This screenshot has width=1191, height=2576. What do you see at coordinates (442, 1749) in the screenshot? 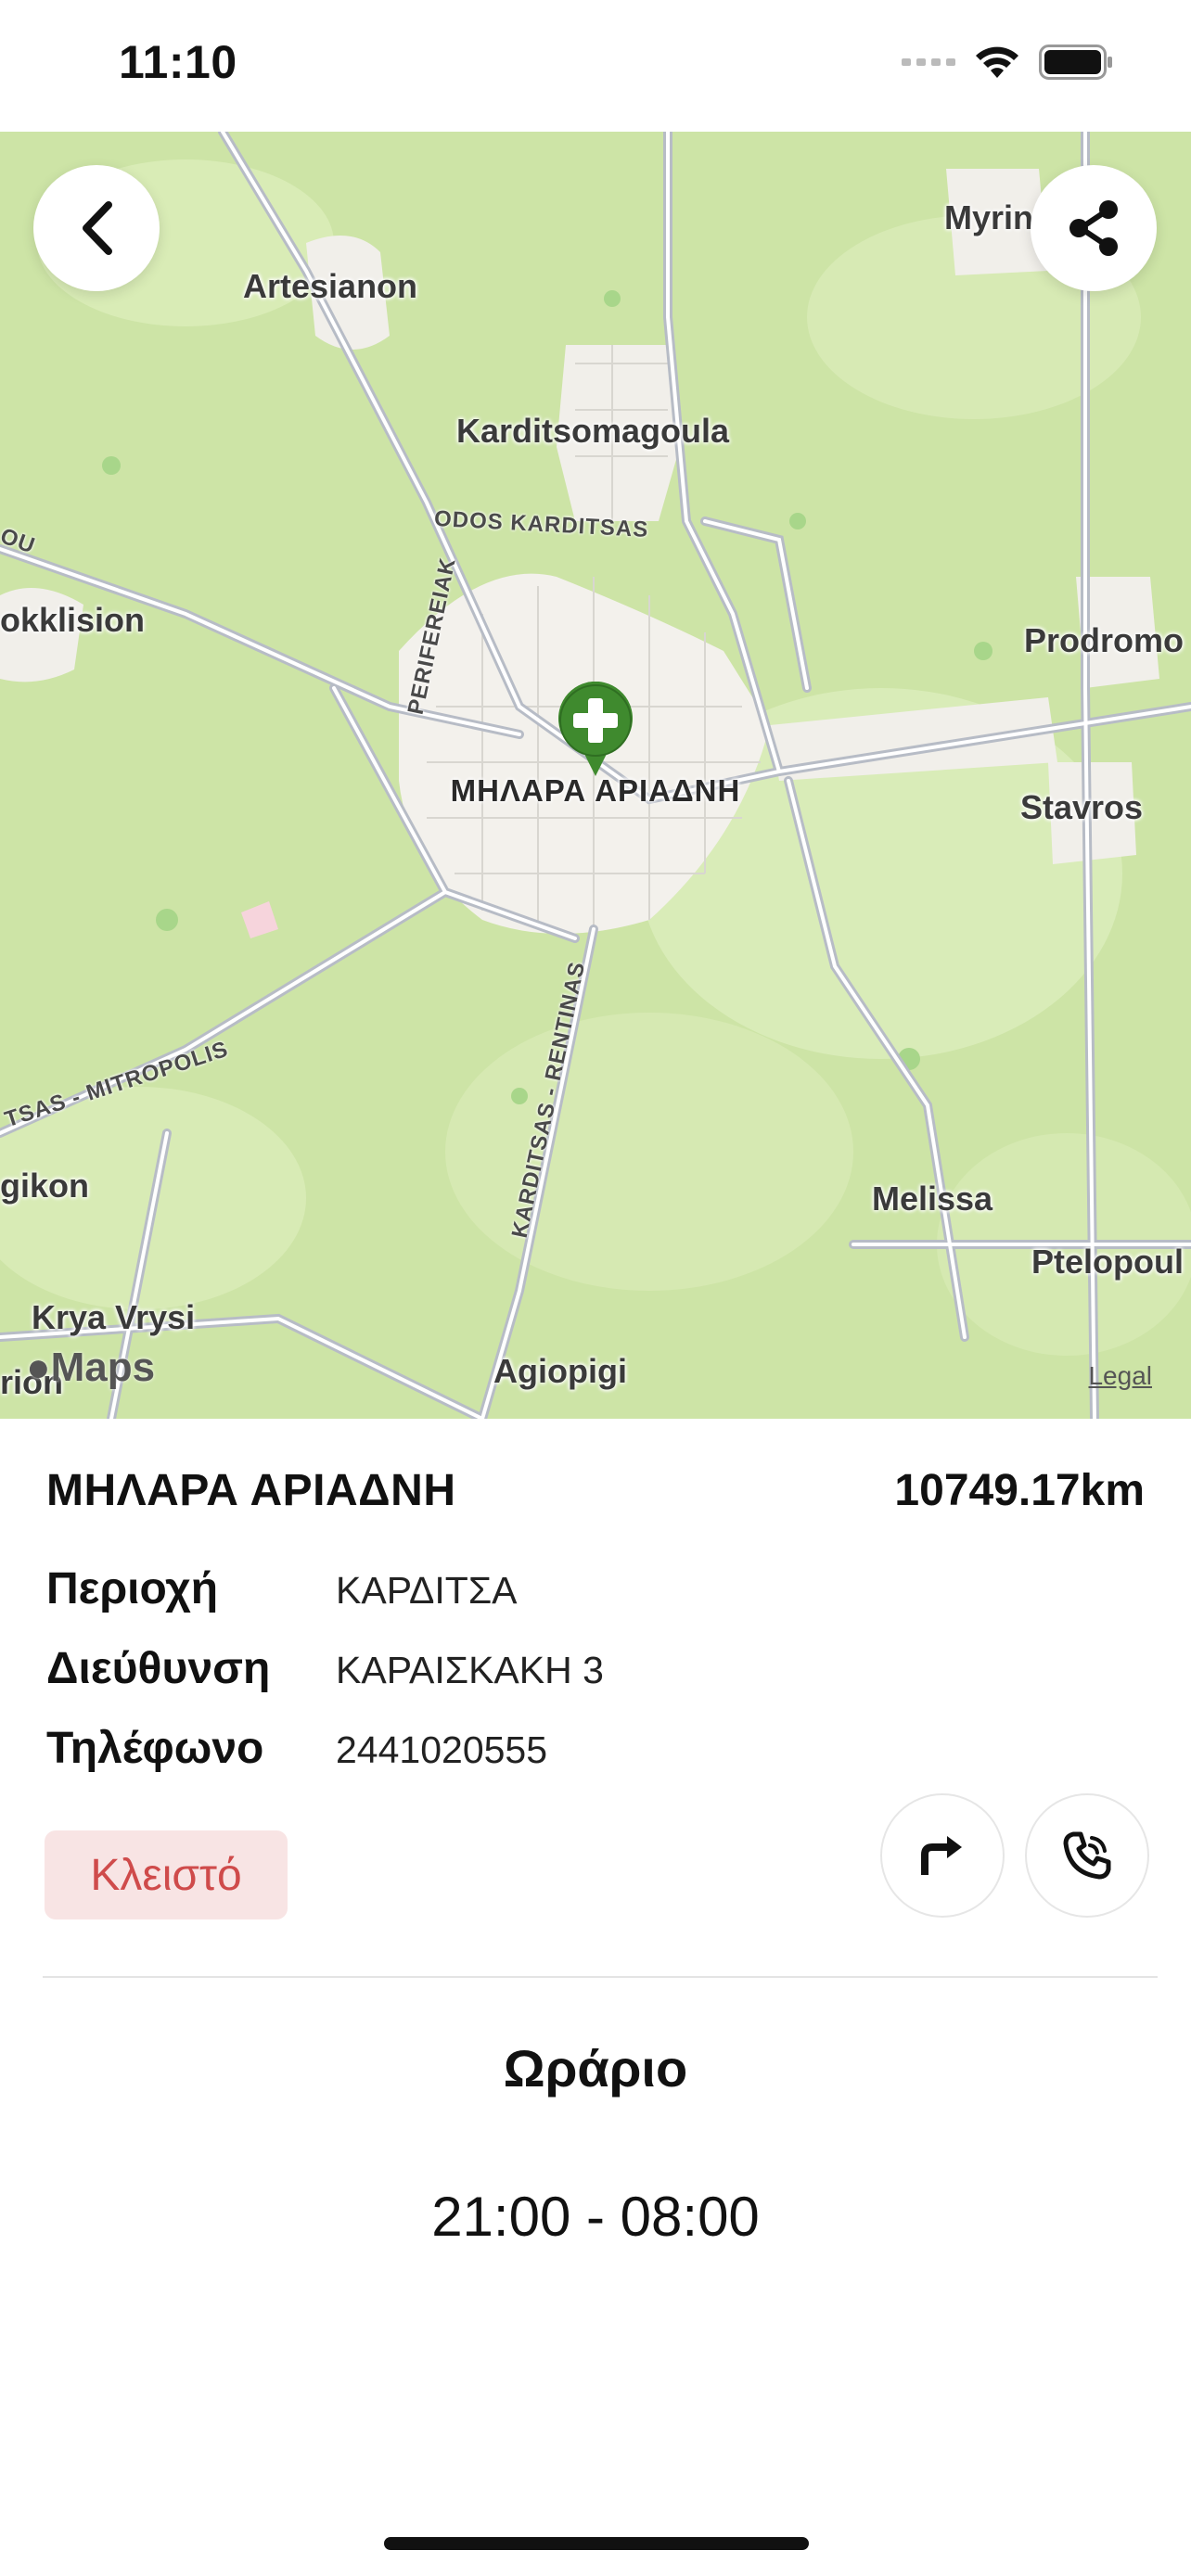
I see `phone-value: 2441020555` at bounding box center [442, 1749].